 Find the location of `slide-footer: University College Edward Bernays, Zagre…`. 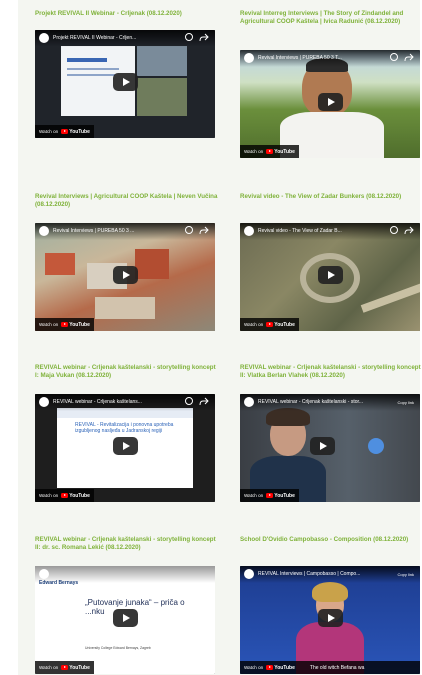

slide-footer: University College Edward Bernays, Zagre… is located at coordinates (118, 648).